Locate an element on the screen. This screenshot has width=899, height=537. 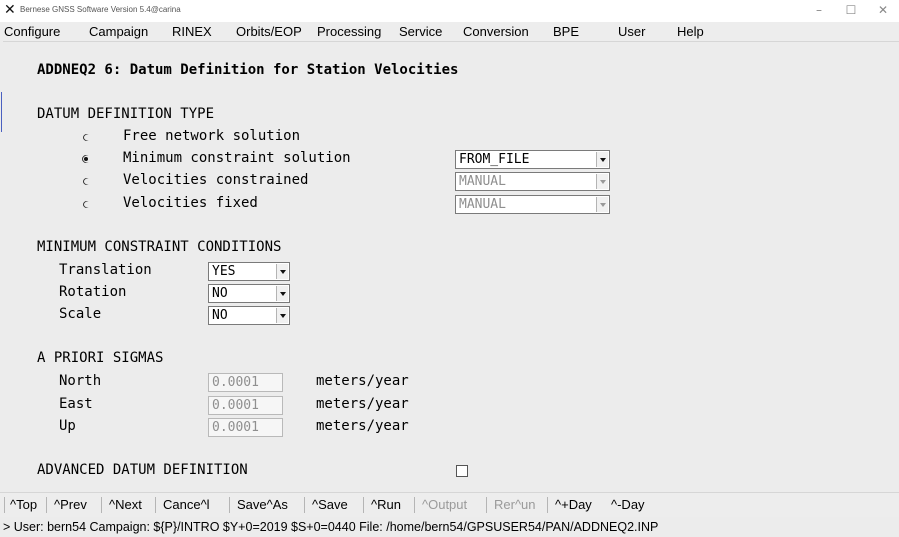
minimum-constraint-value: FROM_FILE is located at coordinates (494, 159).